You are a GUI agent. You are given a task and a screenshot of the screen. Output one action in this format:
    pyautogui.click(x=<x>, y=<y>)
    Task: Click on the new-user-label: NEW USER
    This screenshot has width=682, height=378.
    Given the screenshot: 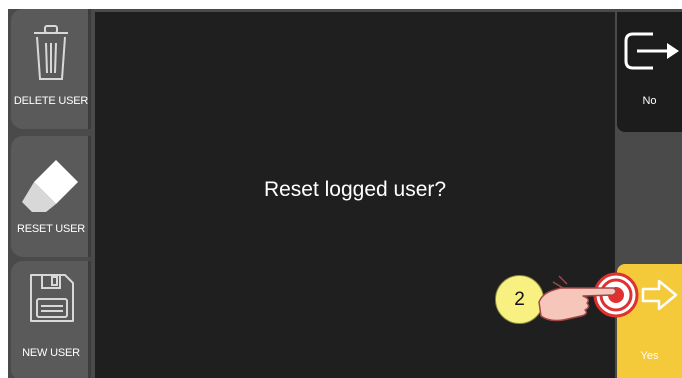 What is the action you would take?
    pyautogui.click(x=51, y=353)
    